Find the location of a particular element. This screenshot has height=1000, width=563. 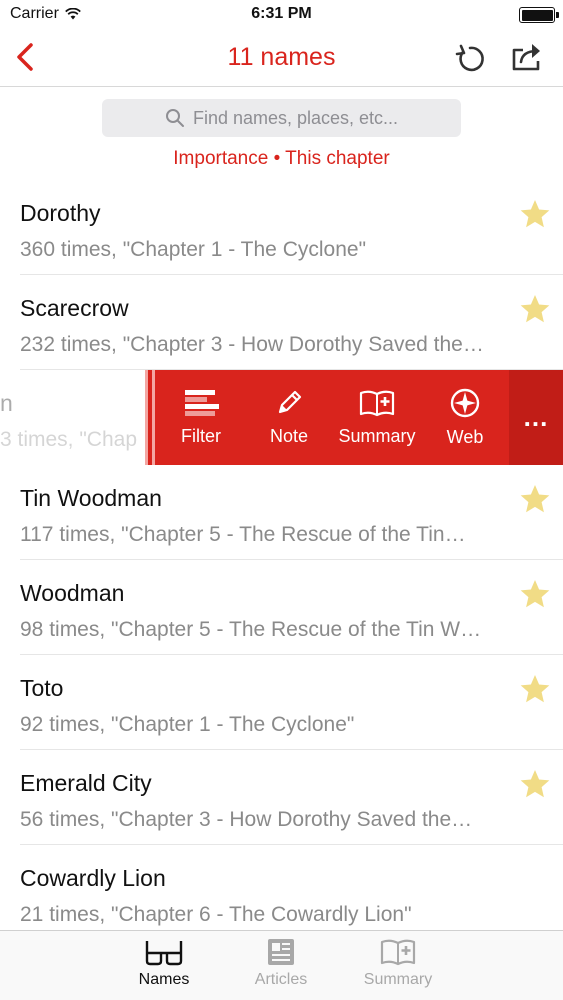

tab-summary: Summary is located at coordinates (398, 963).